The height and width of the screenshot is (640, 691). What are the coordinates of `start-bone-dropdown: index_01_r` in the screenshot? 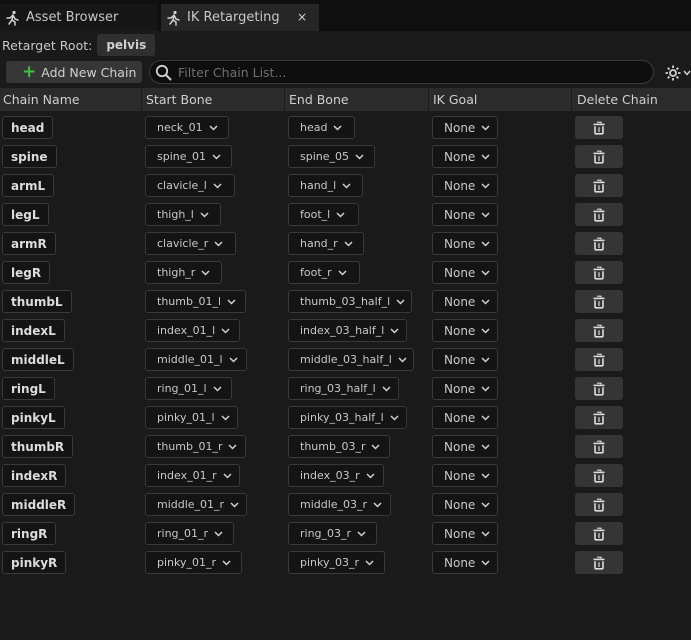 It's located at (192, 475).